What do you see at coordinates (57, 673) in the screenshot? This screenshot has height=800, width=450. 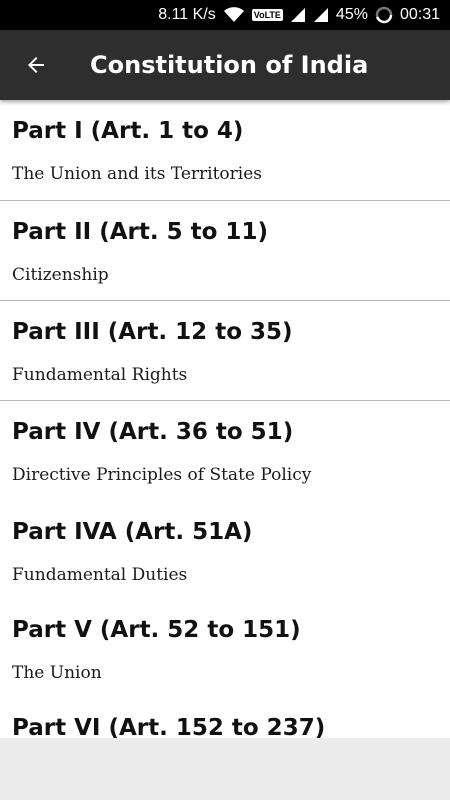 I see `part-subtitle: The Union` at bounding box center [57, 673].